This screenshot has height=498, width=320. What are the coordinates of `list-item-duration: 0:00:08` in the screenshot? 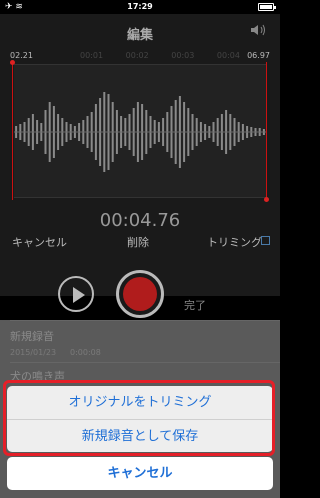 It's located at (85, 352).